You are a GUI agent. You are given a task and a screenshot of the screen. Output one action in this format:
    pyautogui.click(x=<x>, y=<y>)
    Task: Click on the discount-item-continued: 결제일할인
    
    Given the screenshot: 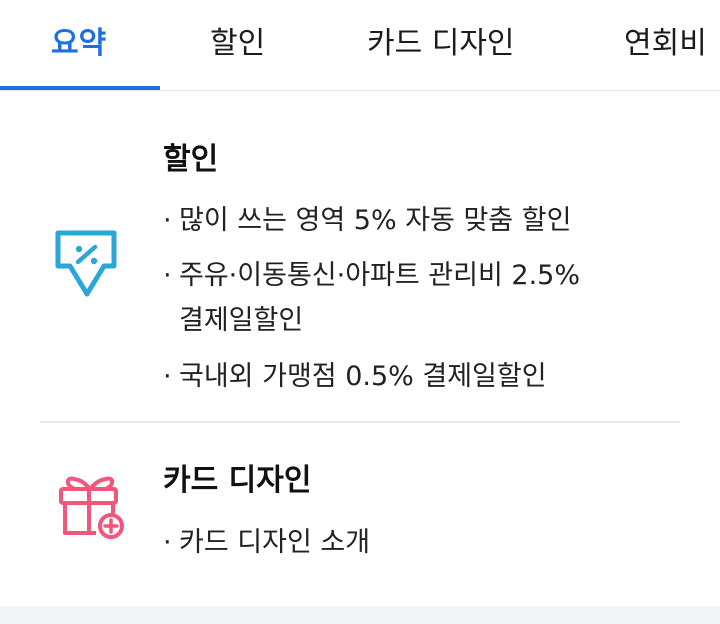 What is the action you would take?
    pyautogui.click(x=241, y=320)
    